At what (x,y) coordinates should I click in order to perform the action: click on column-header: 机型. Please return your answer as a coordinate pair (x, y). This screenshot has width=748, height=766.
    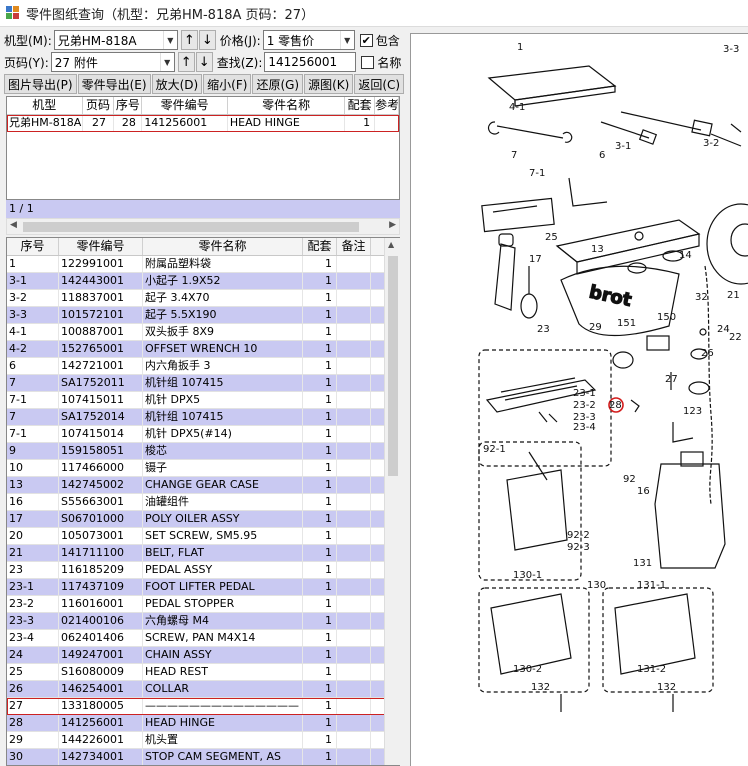
    Looking at the image, I should click on (45, 105).